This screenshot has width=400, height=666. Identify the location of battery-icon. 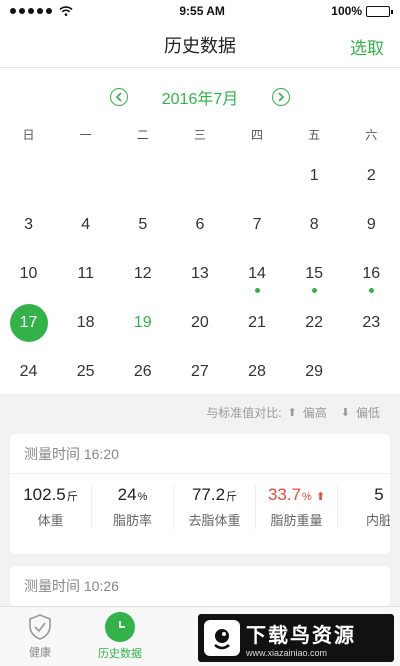
(379, 11).